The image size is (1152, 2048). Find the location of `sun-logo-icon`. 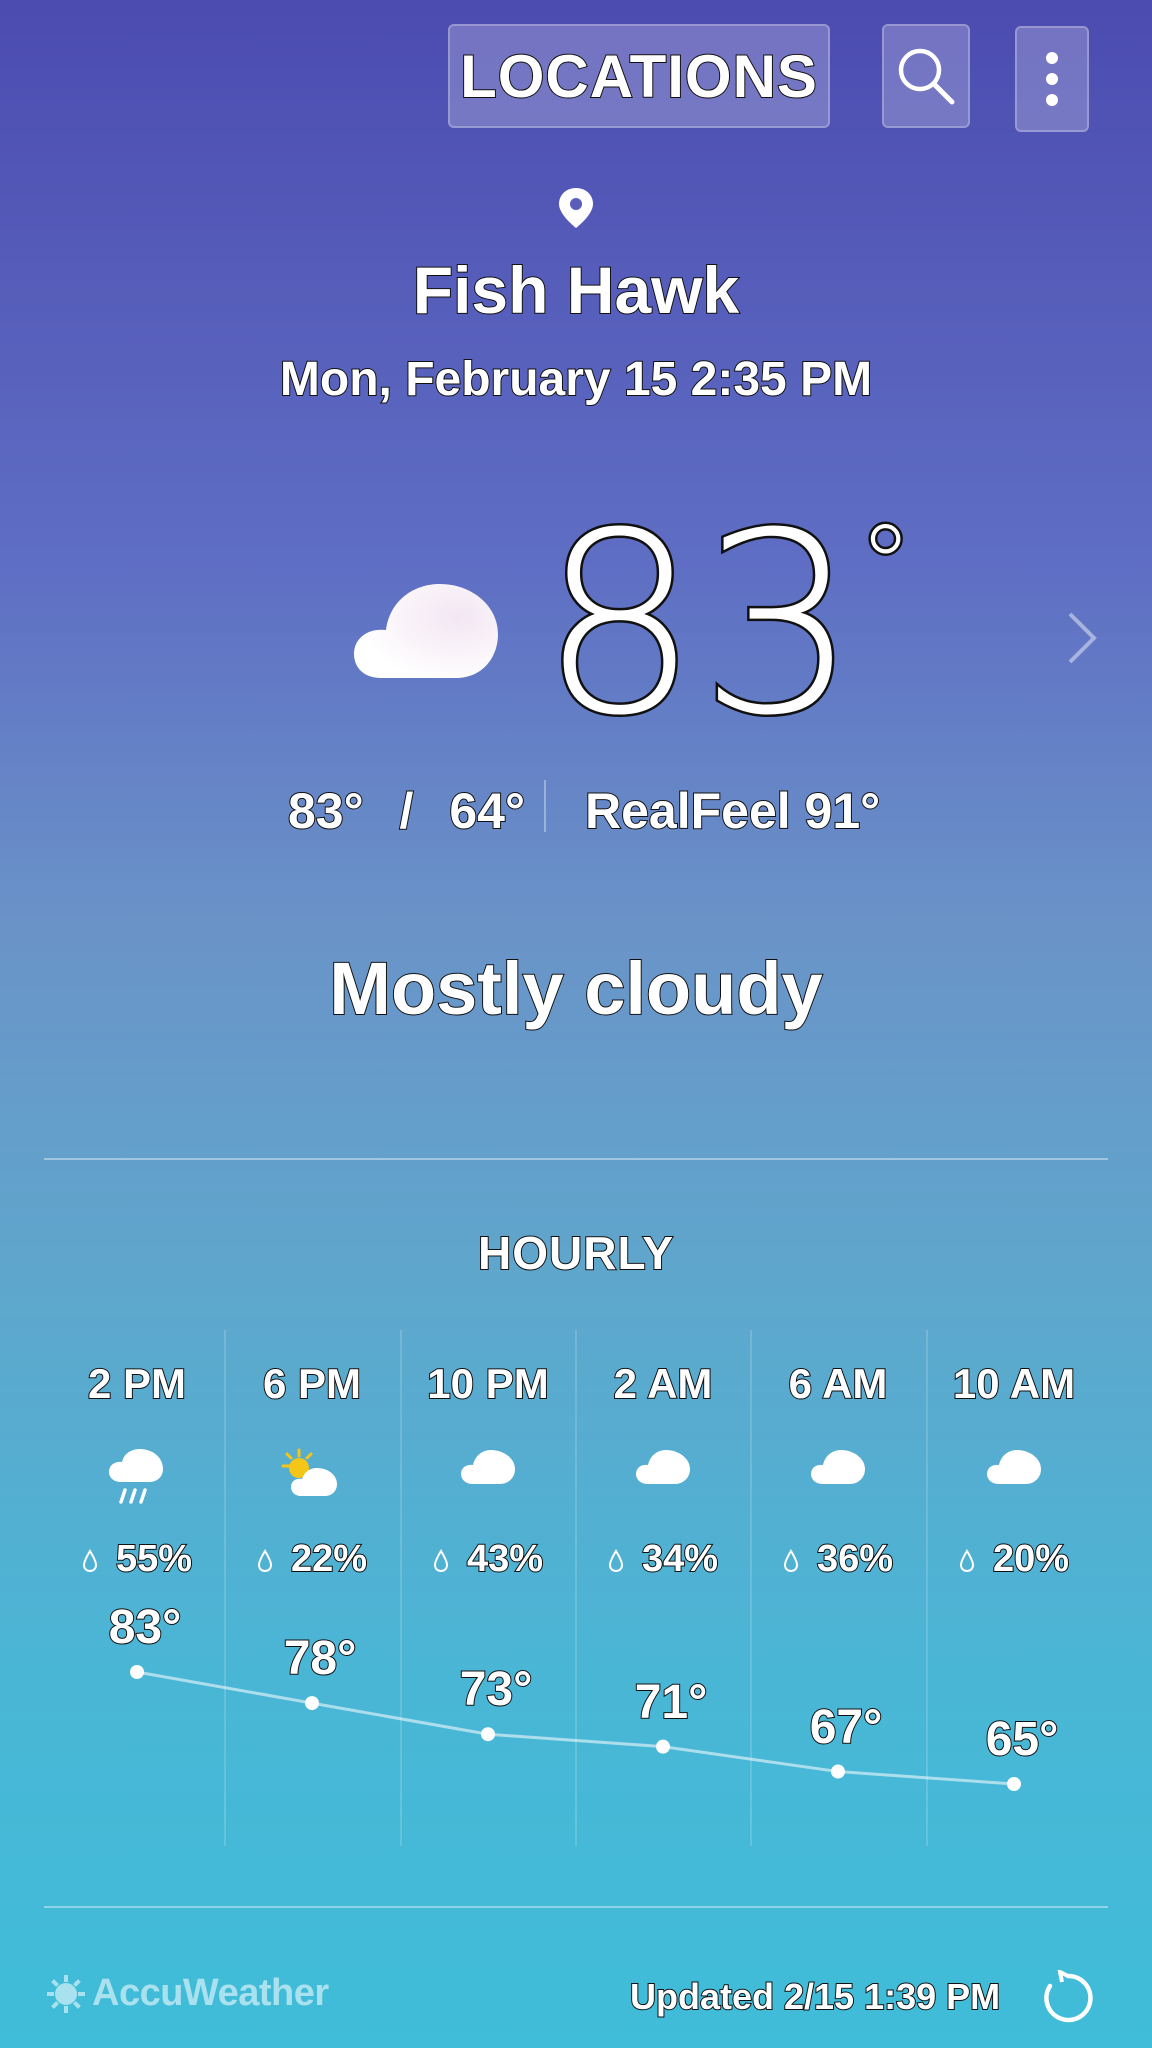

sun-logo-icon is located at coordinates (66, 1993).